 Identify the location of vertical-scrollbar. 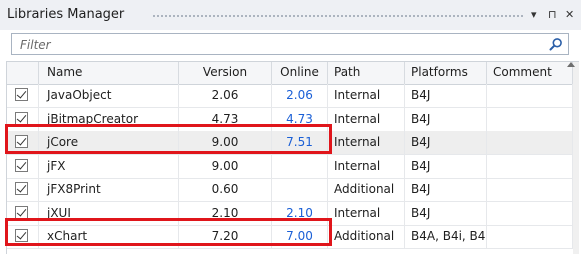
(576, 158).